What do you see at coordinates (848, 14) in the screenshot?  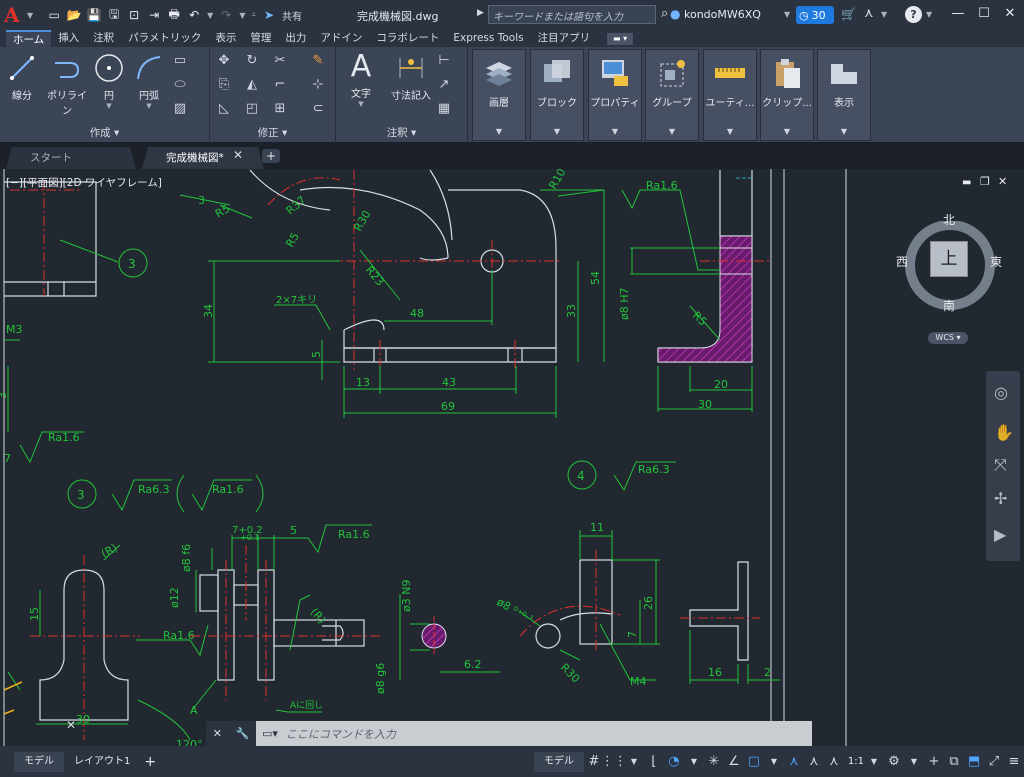 I see `cart-icon: 🛒` at bounding box center [848, 14].